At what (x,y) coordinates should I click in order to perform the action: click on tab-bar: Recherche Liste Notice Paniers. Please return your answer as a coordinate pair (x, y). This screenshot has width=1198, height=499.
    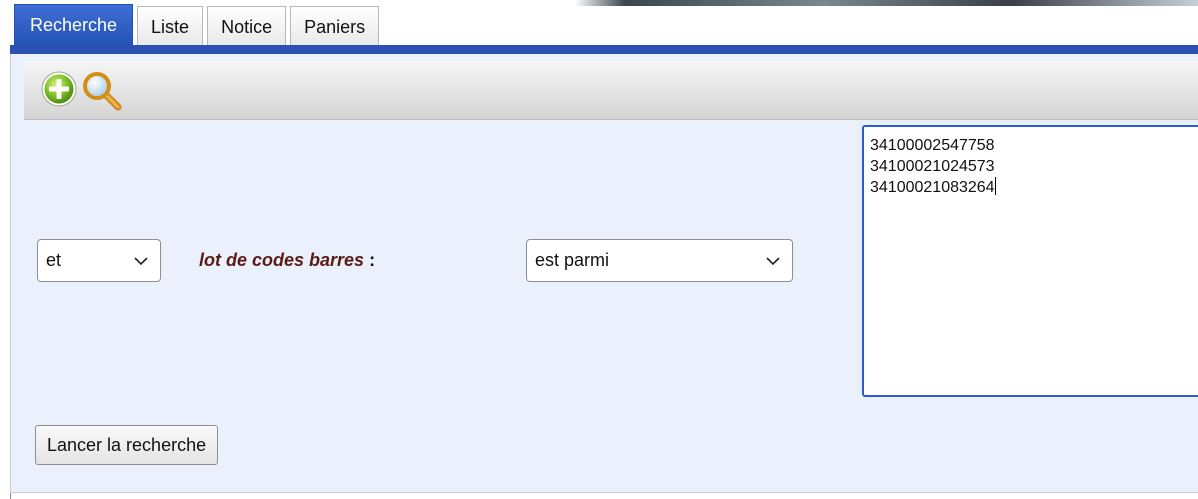
    Looking at the image, I should click on (198, 24).